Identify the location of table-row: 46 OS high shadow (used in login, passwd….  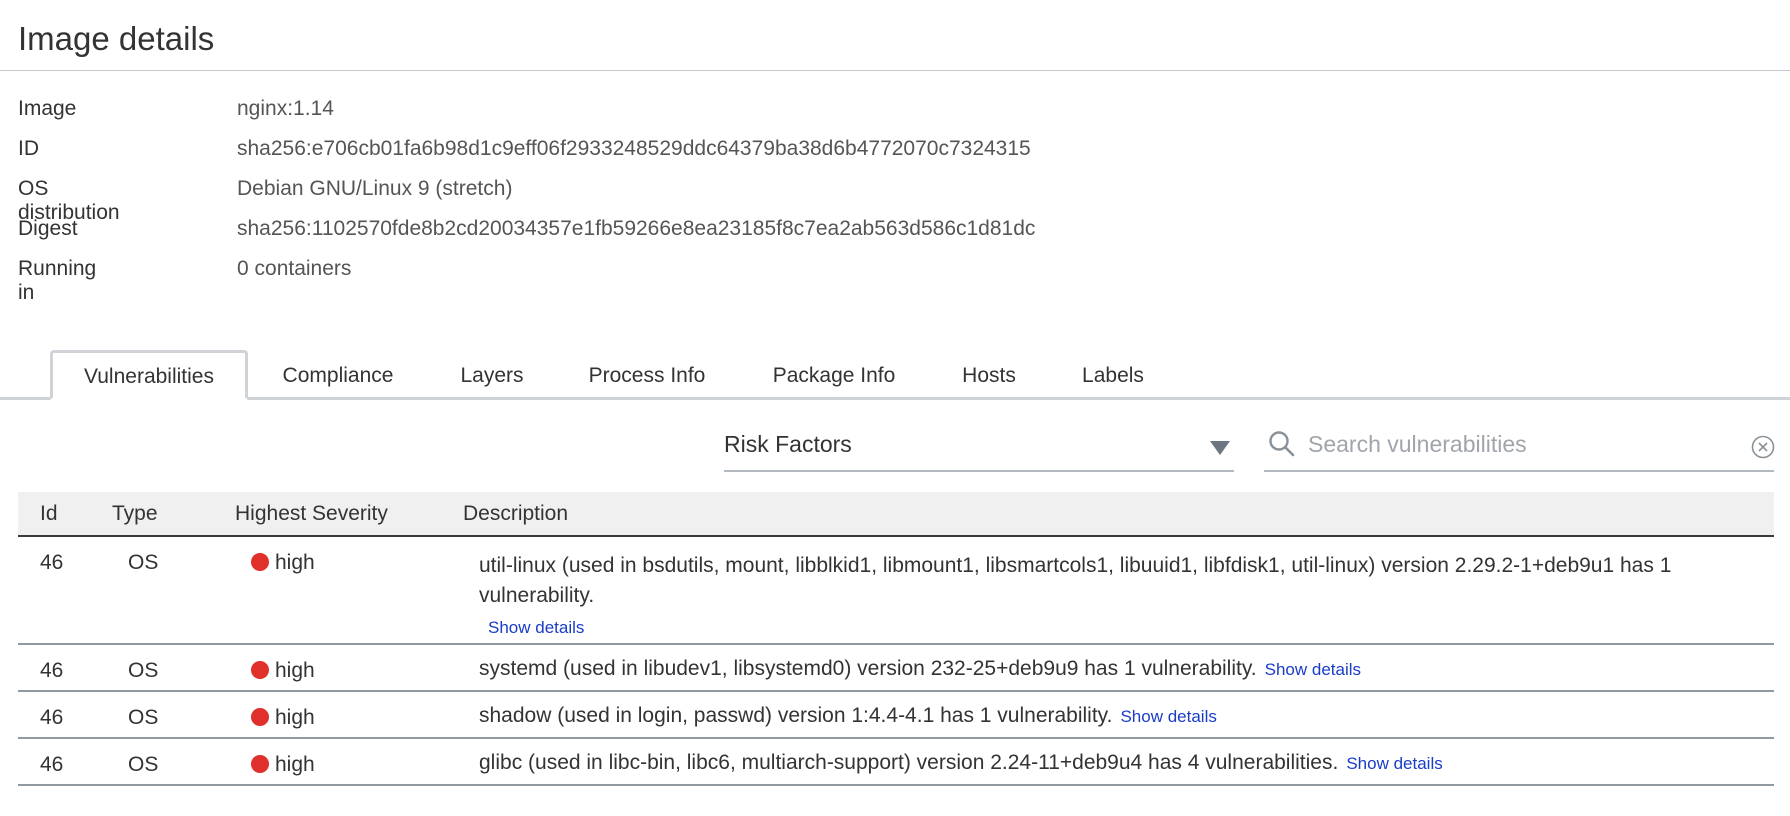
(896, 715).